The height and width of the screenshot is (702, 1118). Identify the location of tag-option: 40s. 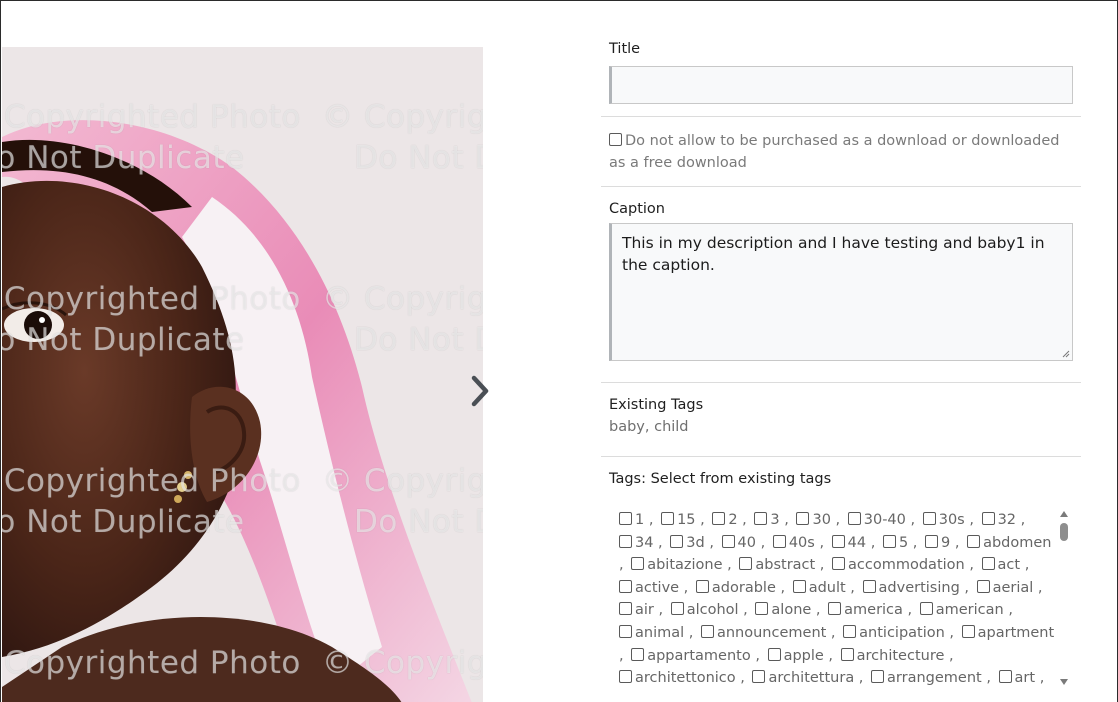
(793, 542).